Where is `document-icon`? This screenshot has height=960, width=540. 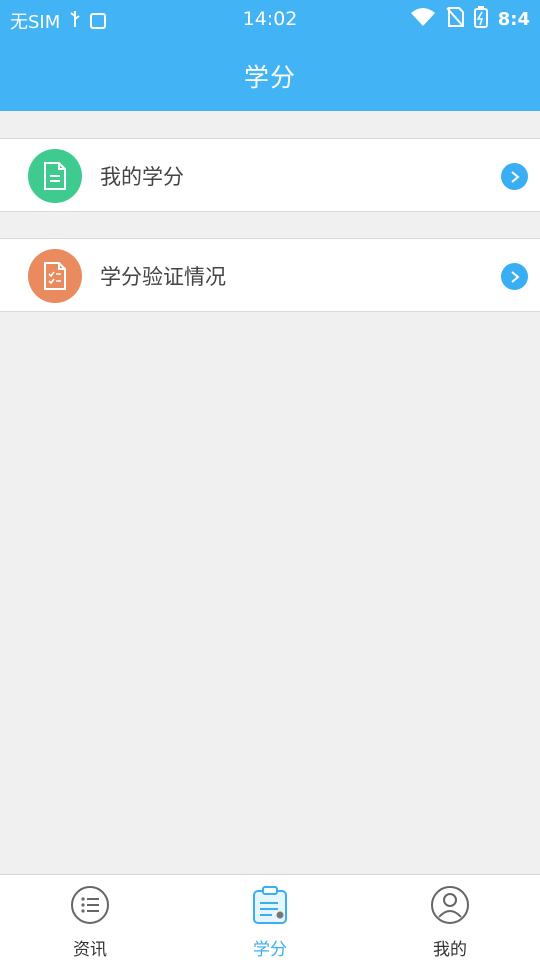
document-icon is located at coordinates (55, 176).